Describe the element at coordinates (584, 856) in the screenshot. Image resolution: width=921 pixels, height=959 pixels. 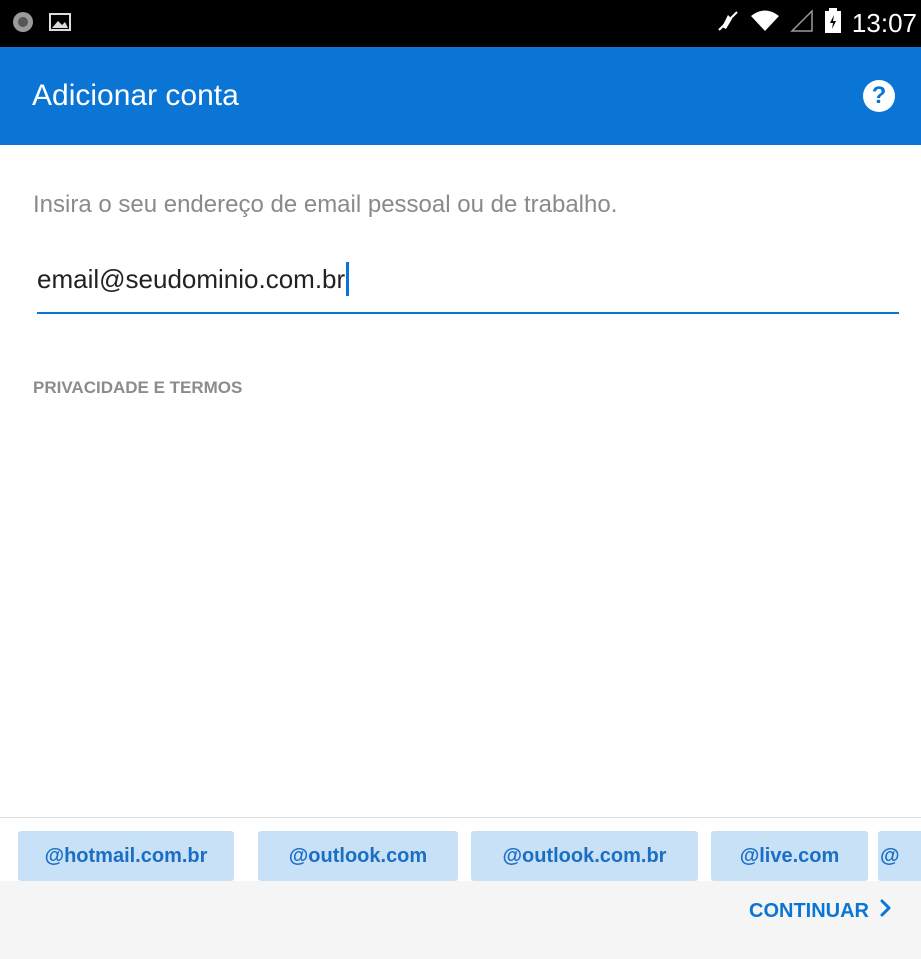
I see `domain-chip-outlook-com-br: @outlook.com.br` at that location.